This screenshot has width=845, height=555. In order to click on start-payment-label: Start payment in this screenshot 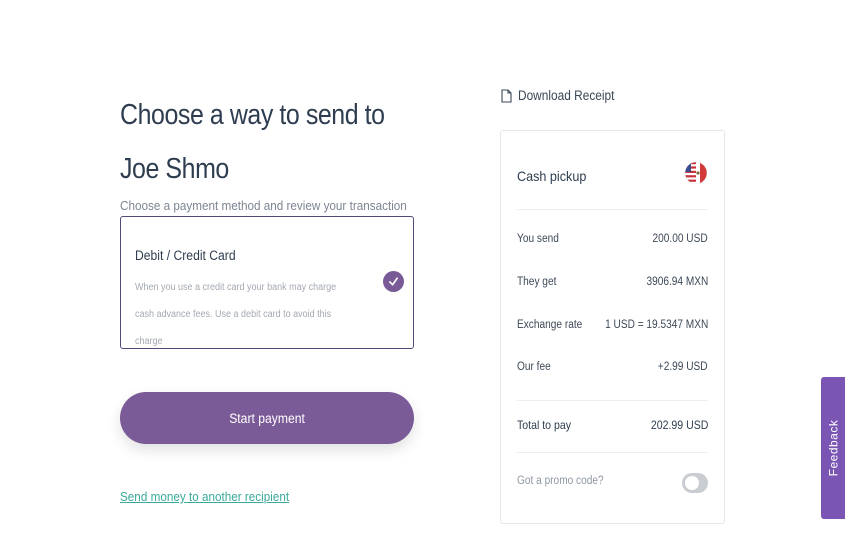, I will do `click(267, 418)`.